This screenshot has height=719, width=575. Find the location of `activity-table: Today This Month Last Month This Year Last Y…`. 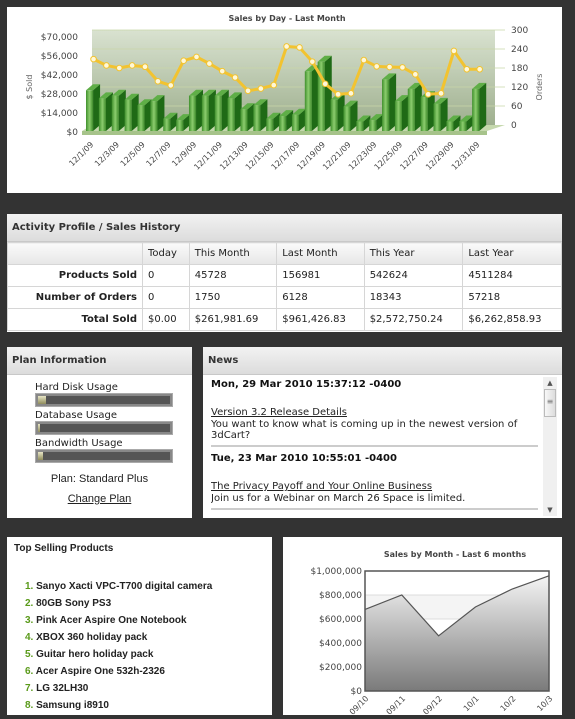

activity-table: Today This Month Last Month This Year Last Y… is located at coordinates (284, 286).